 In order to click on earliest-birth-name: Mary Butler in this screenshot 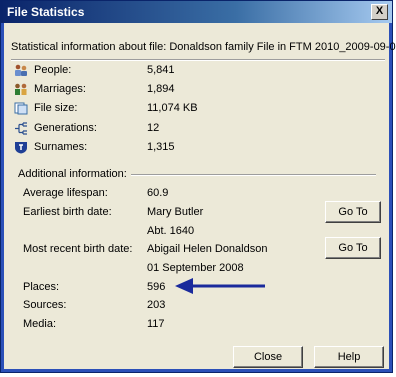, I will do `click(175, 212)`.